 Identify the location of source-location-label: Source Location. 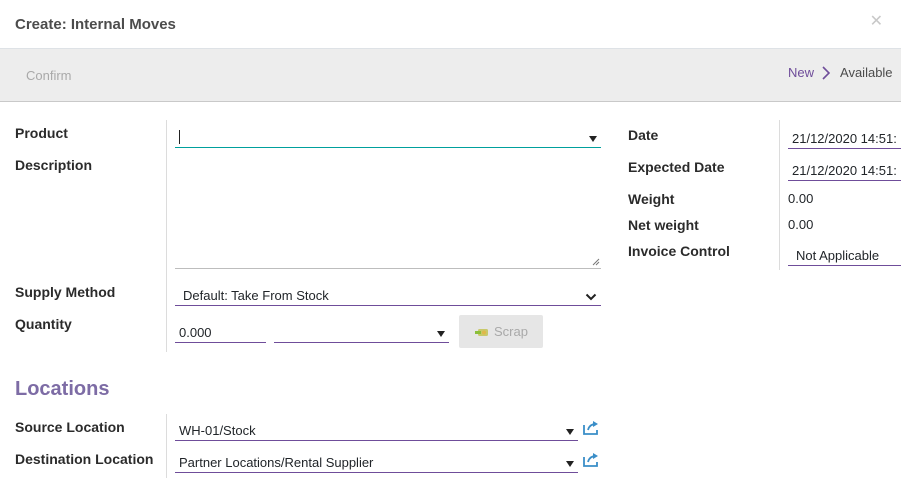
(70, 427).